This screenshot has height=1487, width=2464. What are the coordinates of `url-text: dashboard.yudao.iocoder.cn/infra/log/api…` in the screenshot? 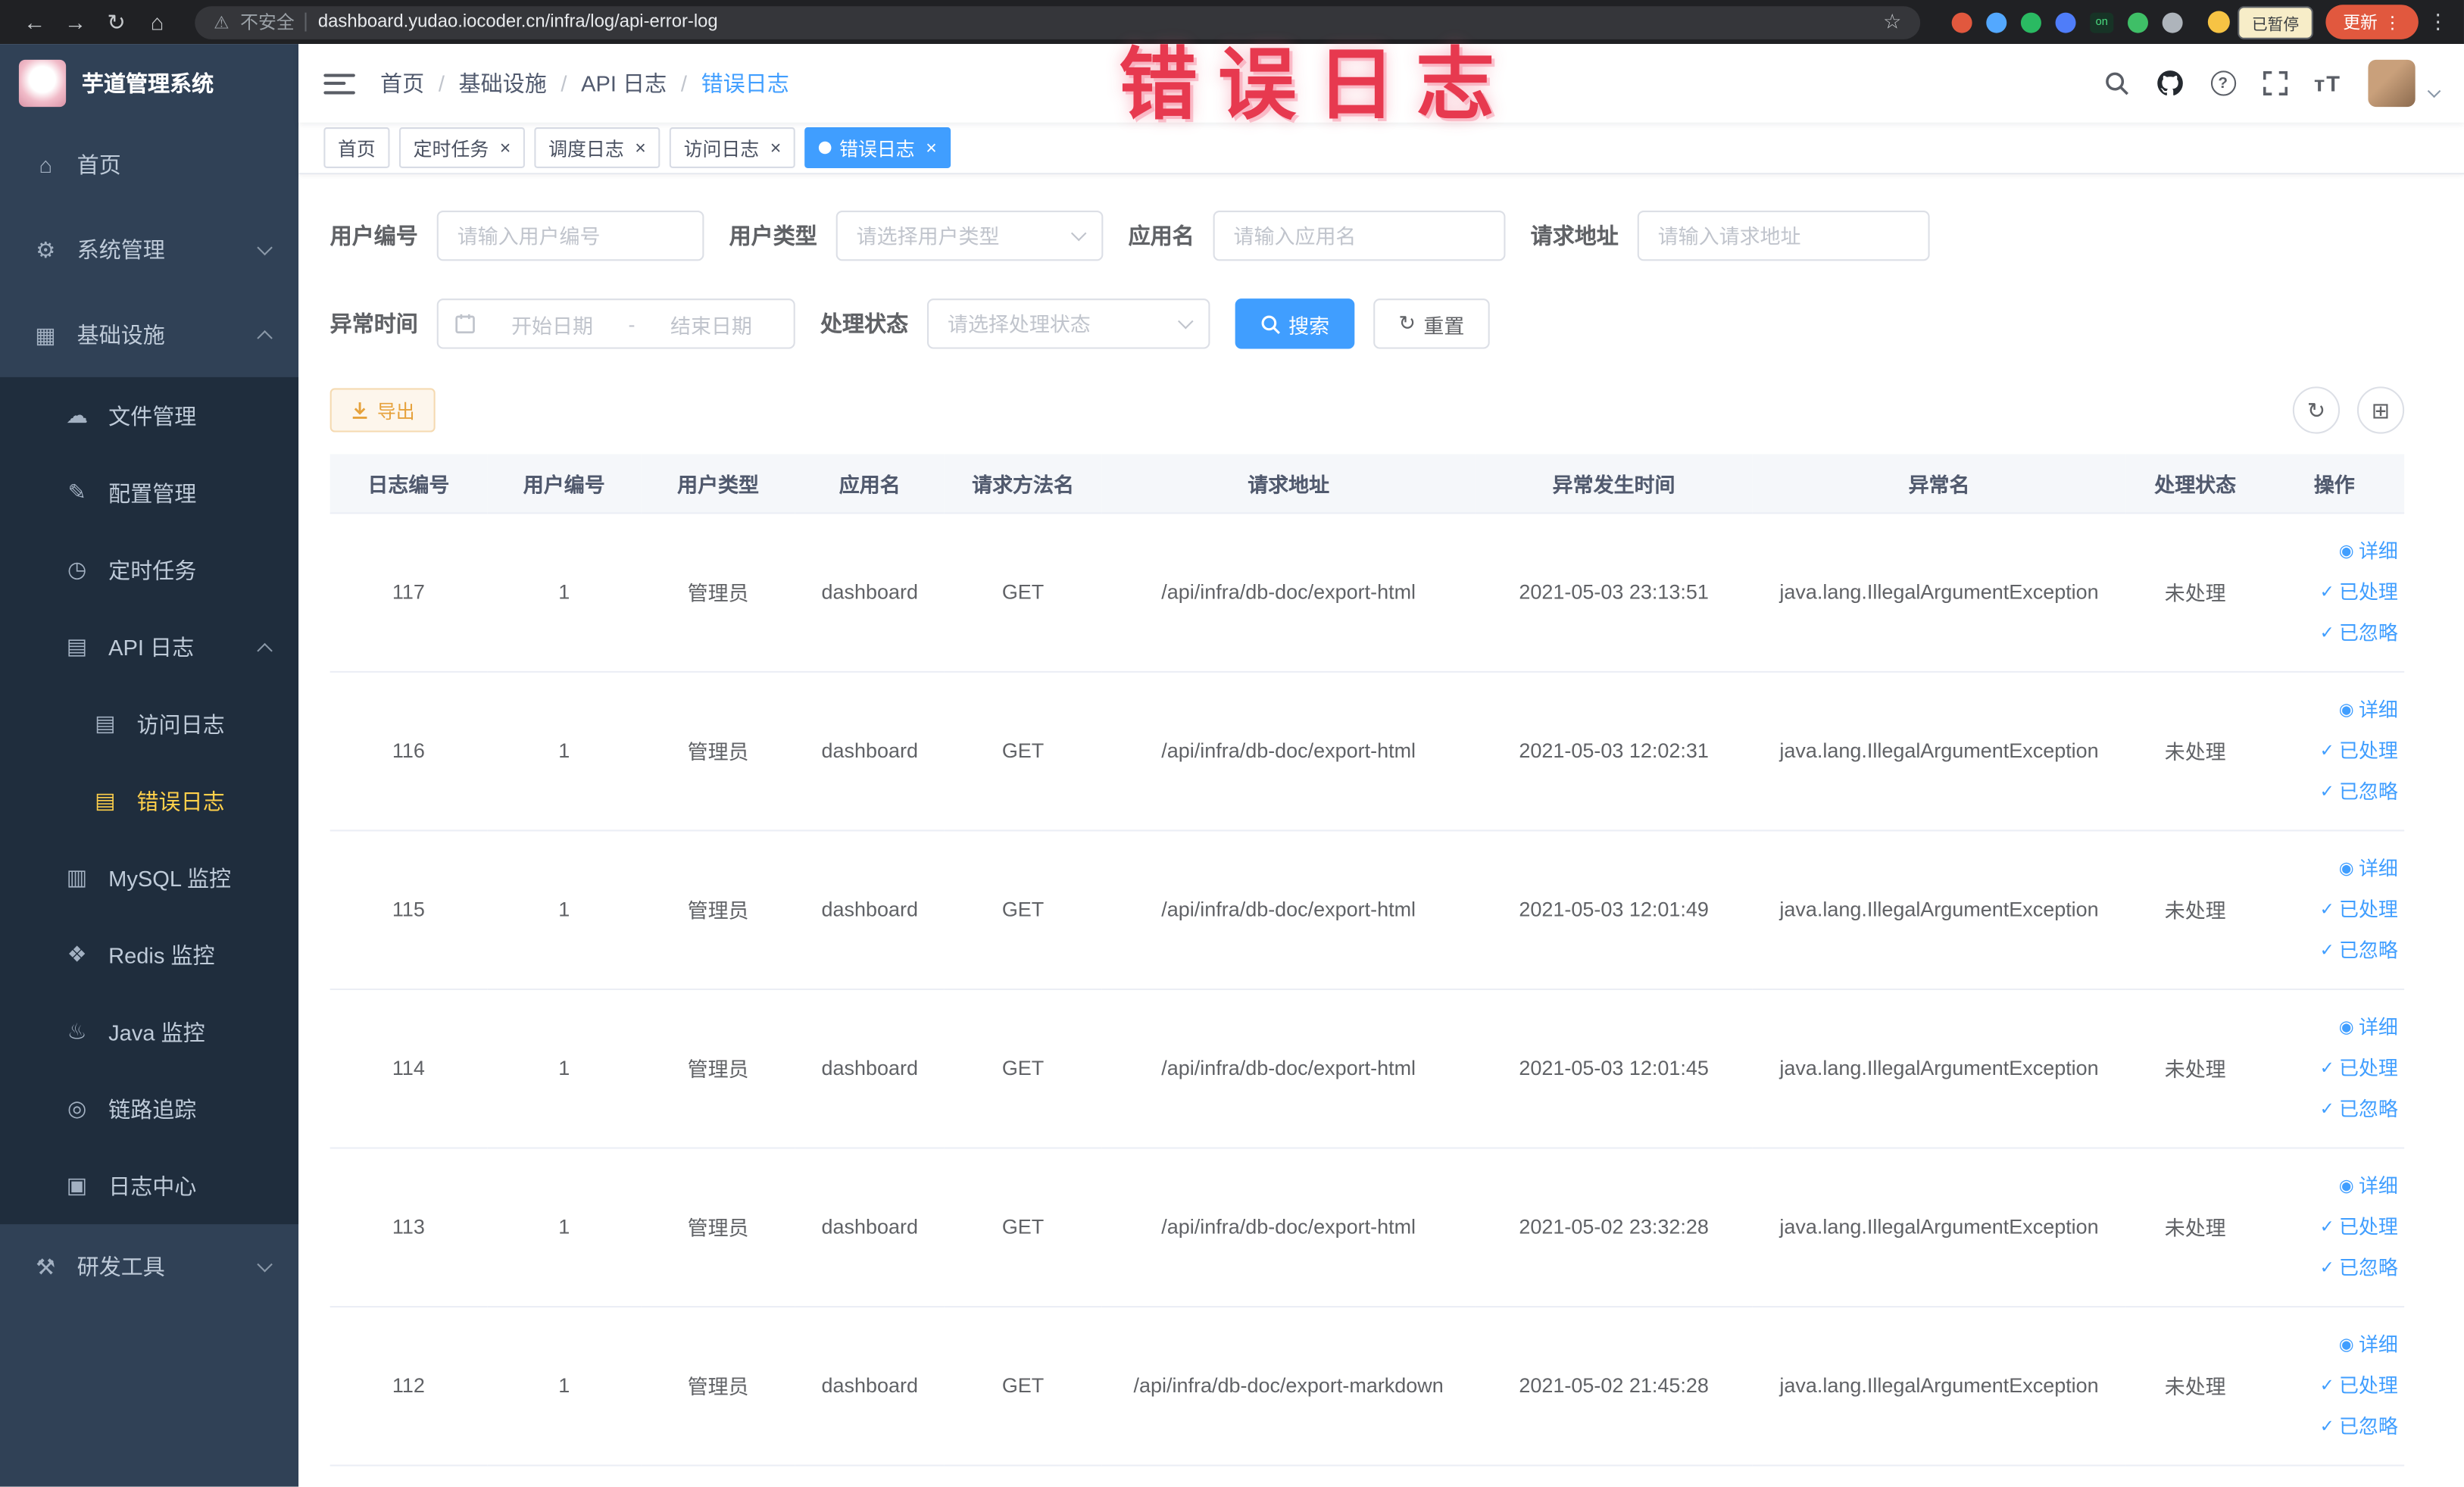 It's located at (518, 22).